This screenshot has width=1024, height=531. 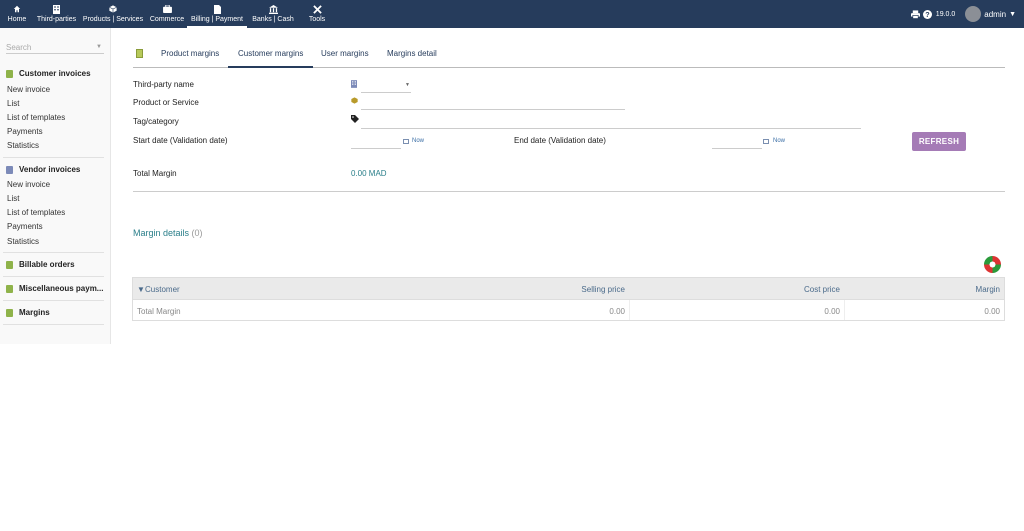 I want to click on third-party-select, so click(x=386, y=92).